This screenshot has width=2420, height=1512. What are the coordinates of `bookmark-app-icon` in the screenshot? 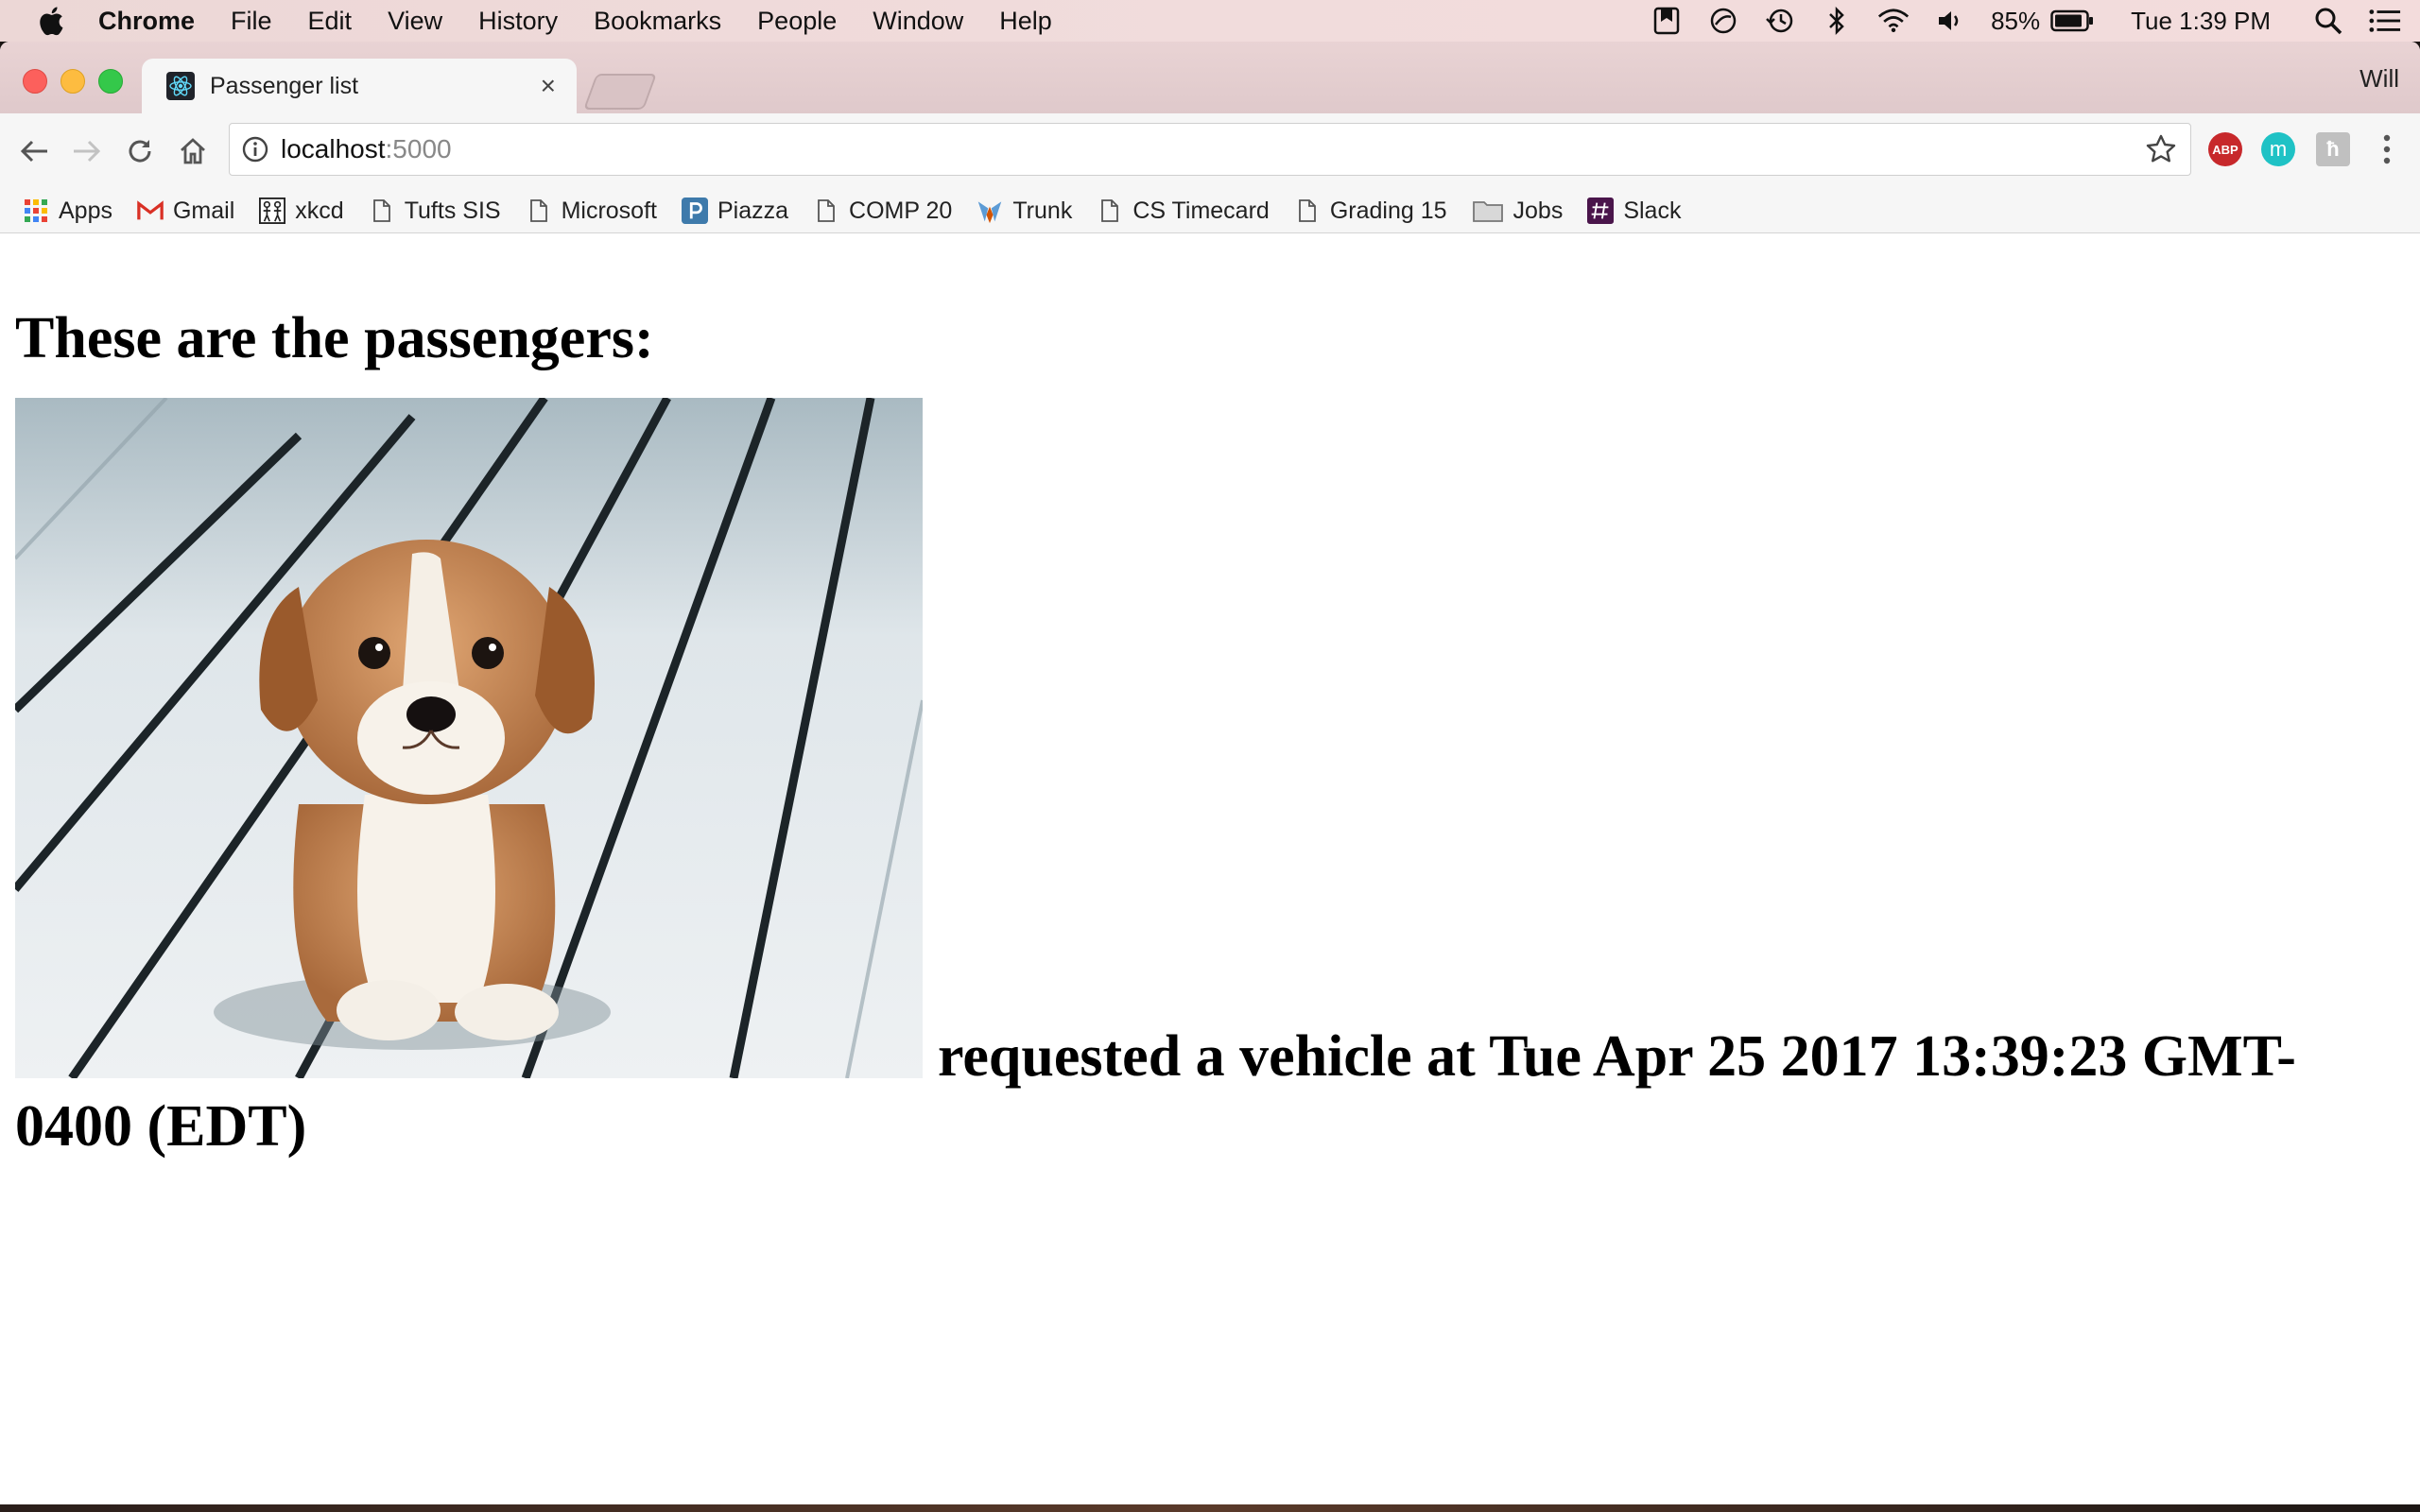 It's located at (1667, 21).